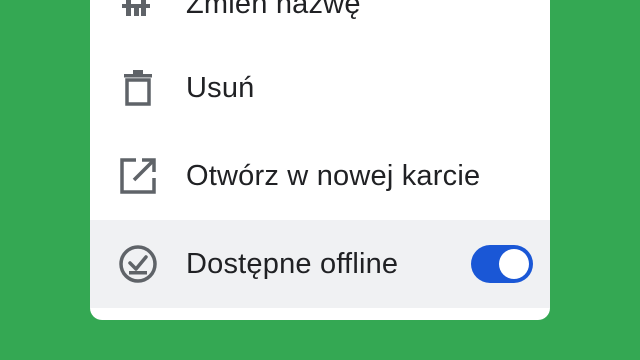 This screenshot has width=640, height=360. Describe the element at coordinates (220, 87) in the screenshot. I see `menu-item-label: Usuń` at that location.